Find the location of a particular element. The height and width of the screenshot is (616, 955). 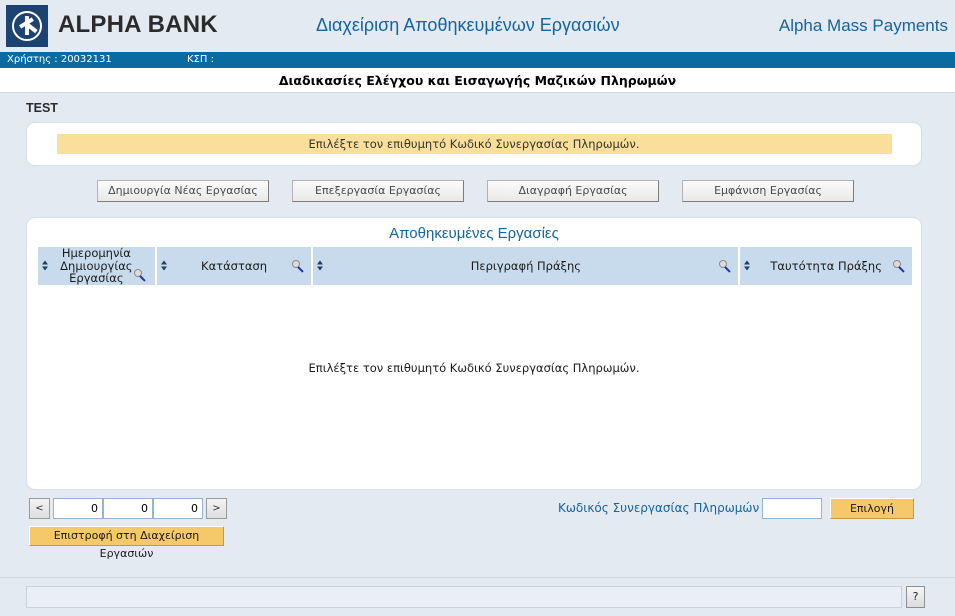

column-header-label: Περιγραφή Πράξης is located at coordinates (525, 265).